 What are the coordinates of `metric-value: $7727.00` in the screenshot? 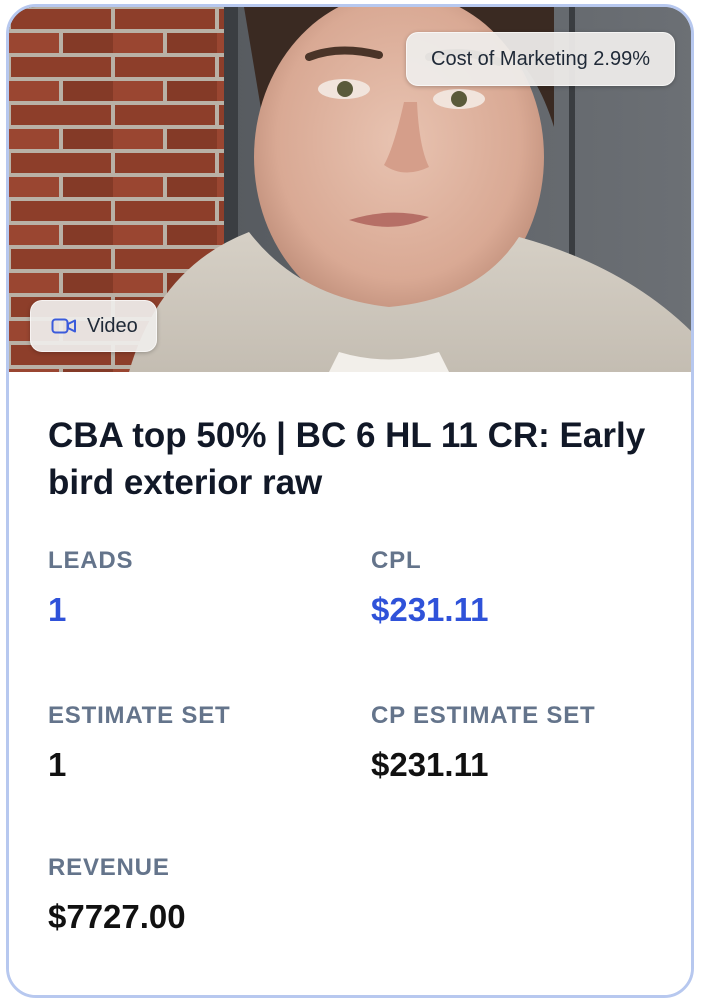 It's located at (117, 916).